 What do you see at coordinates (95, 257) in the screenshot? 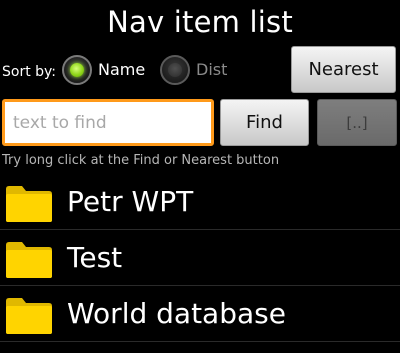
I see `list-item-label: Test` at bounding box center [95, 257].